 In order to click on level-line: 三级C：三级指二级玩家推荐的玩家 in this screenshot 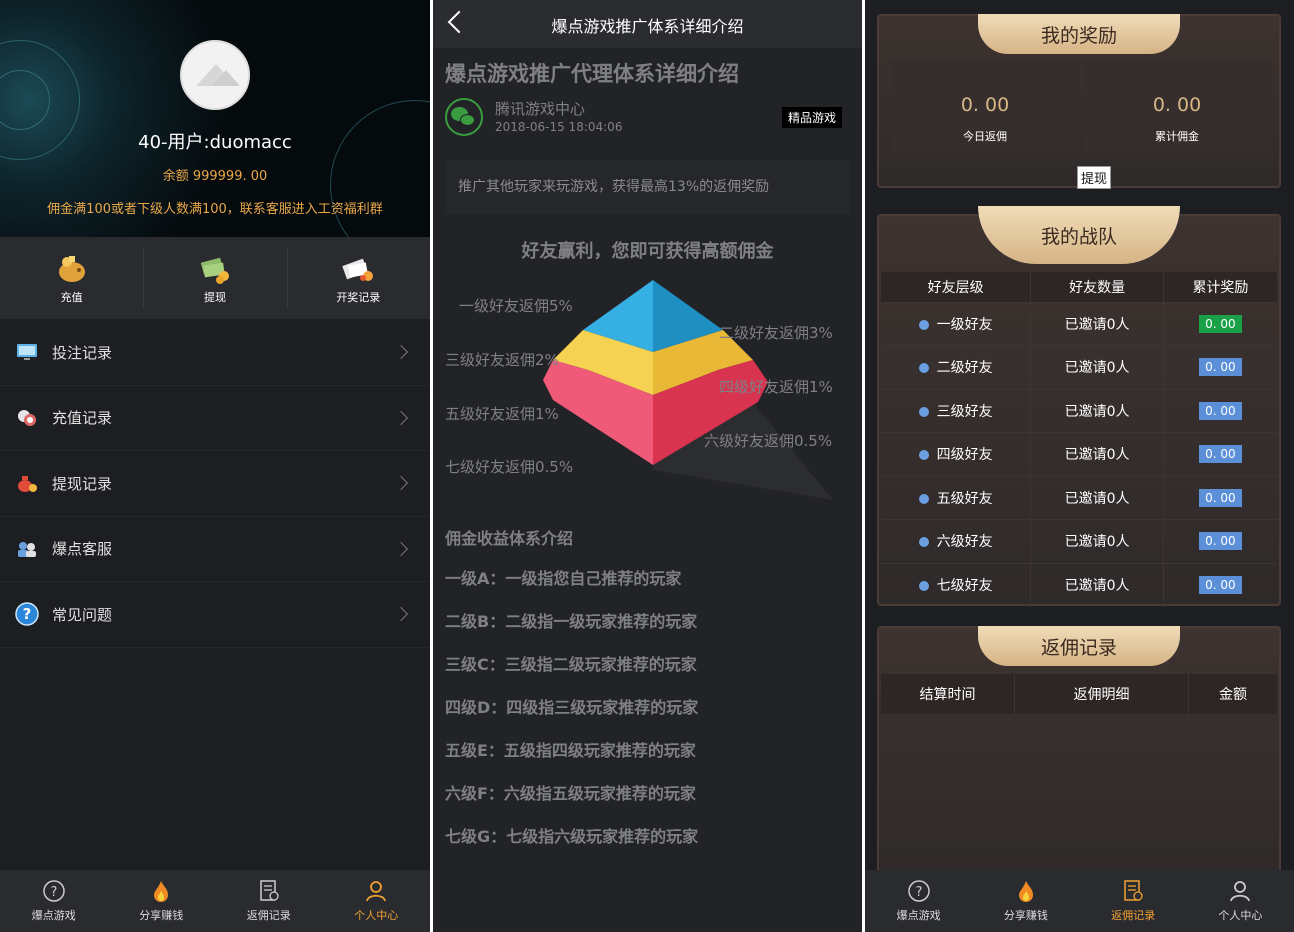, I will do `click(571, 664)`.